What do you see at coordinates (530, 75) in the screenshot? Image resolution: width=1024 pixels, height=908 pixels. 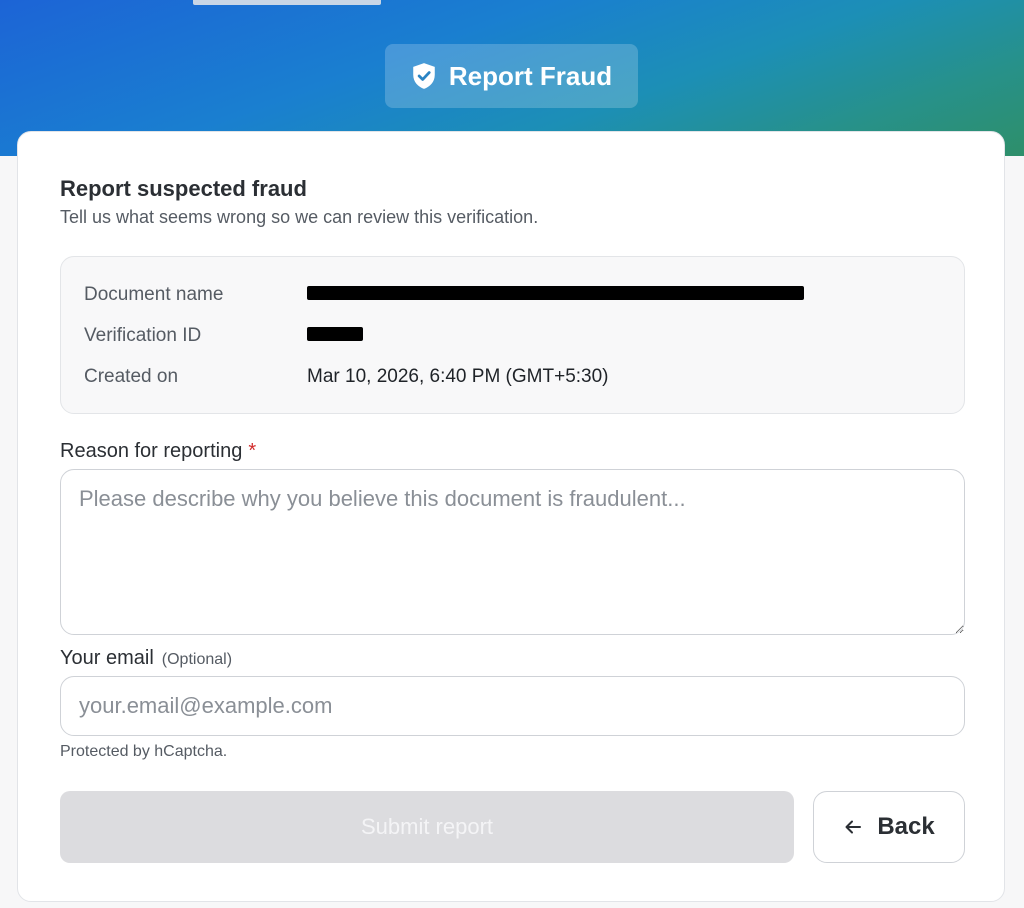 I see `report-fraud-title: Report Fraud` at bounding box center [530, 75].